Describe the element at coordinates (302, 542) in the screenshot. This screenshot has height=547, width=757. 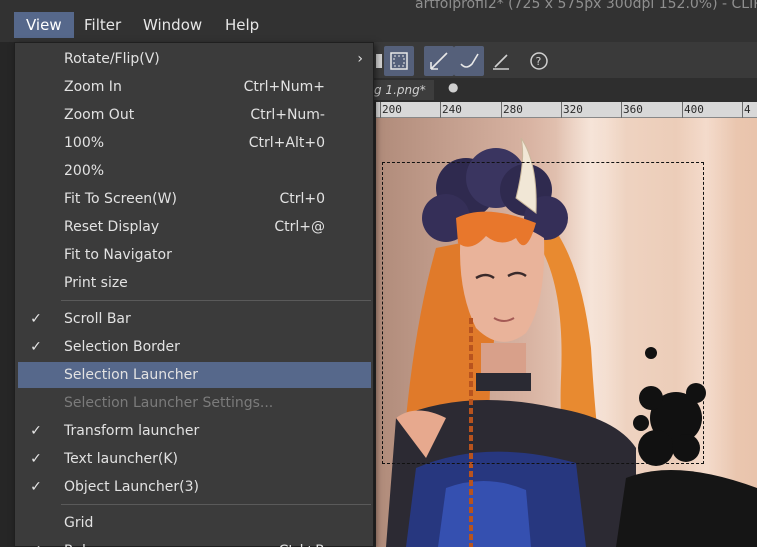
I see `menu-item-shortcut: Ctrl+R` at that location.